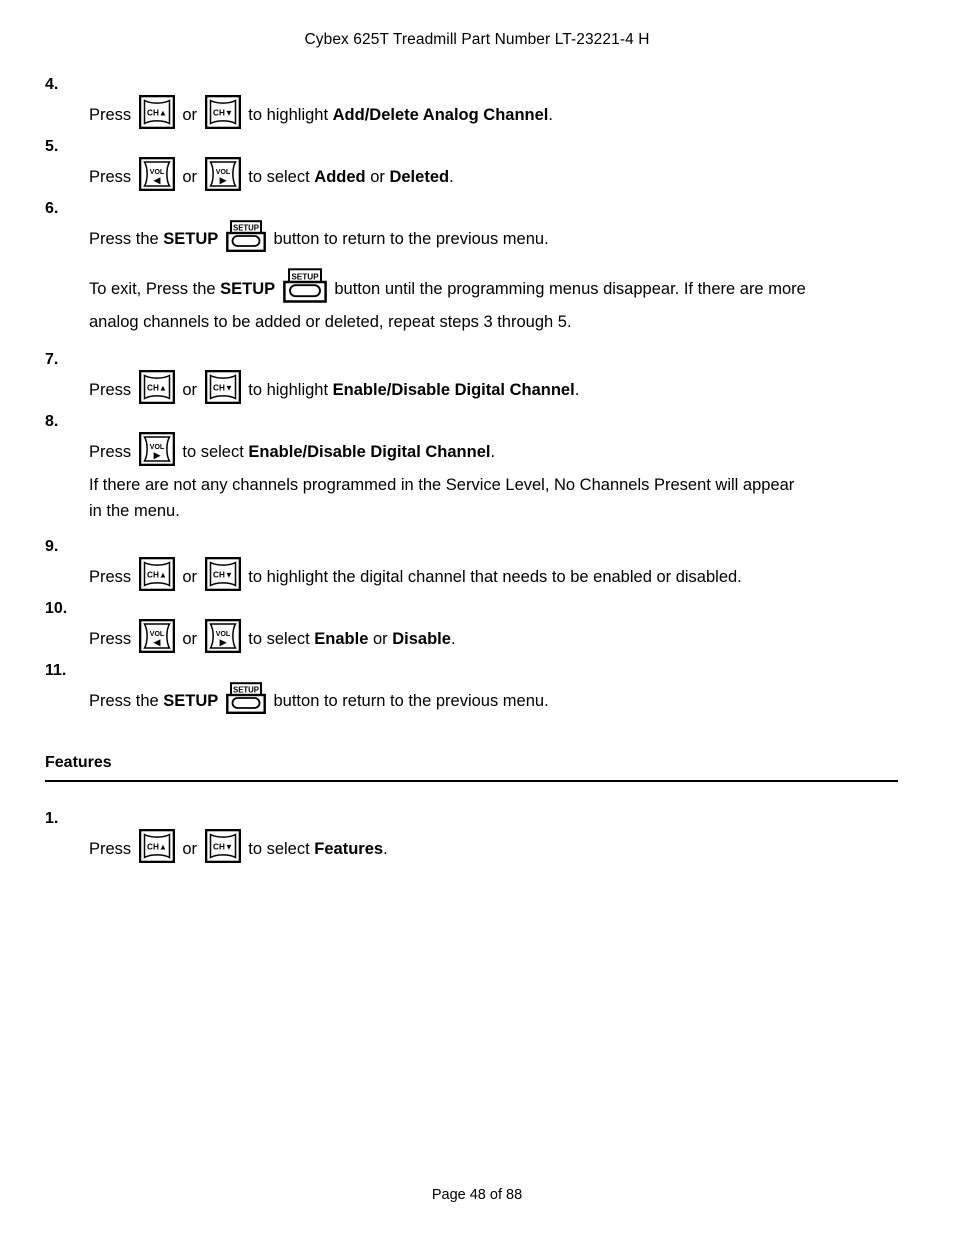 The image size is (954, 1235). Describe the element at coordinates (349, 849) in the screenshot. I see `features-tail-bold: Features` at that location.